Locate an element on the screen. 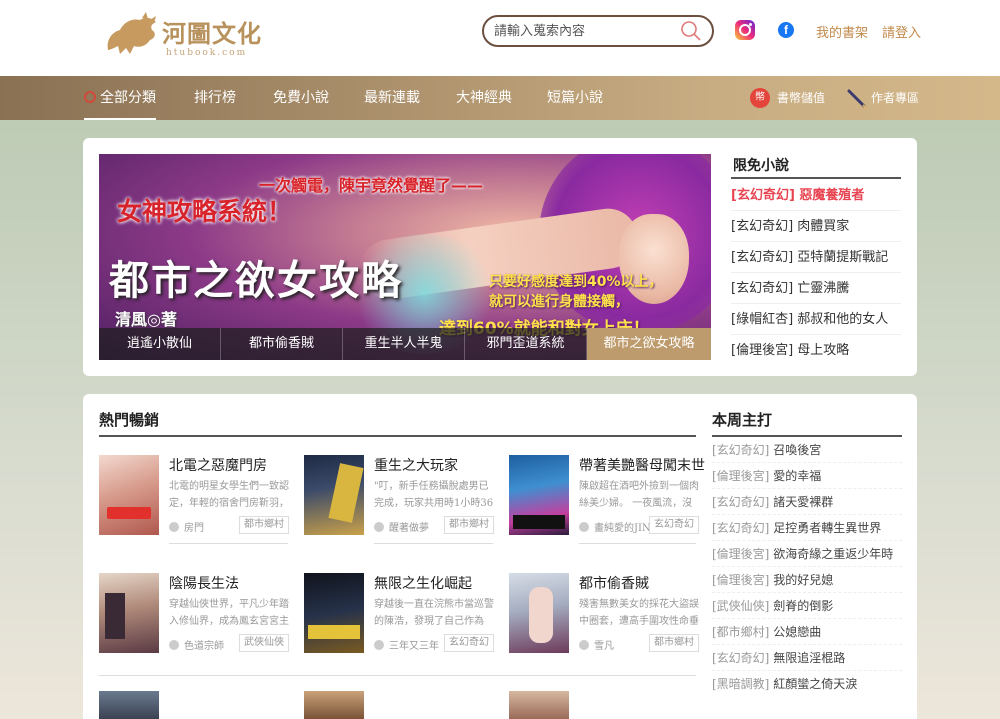 This screenshot has width=1000, height=719. item-title: 諸天愛裸群 is located at coordinates (803, 502).